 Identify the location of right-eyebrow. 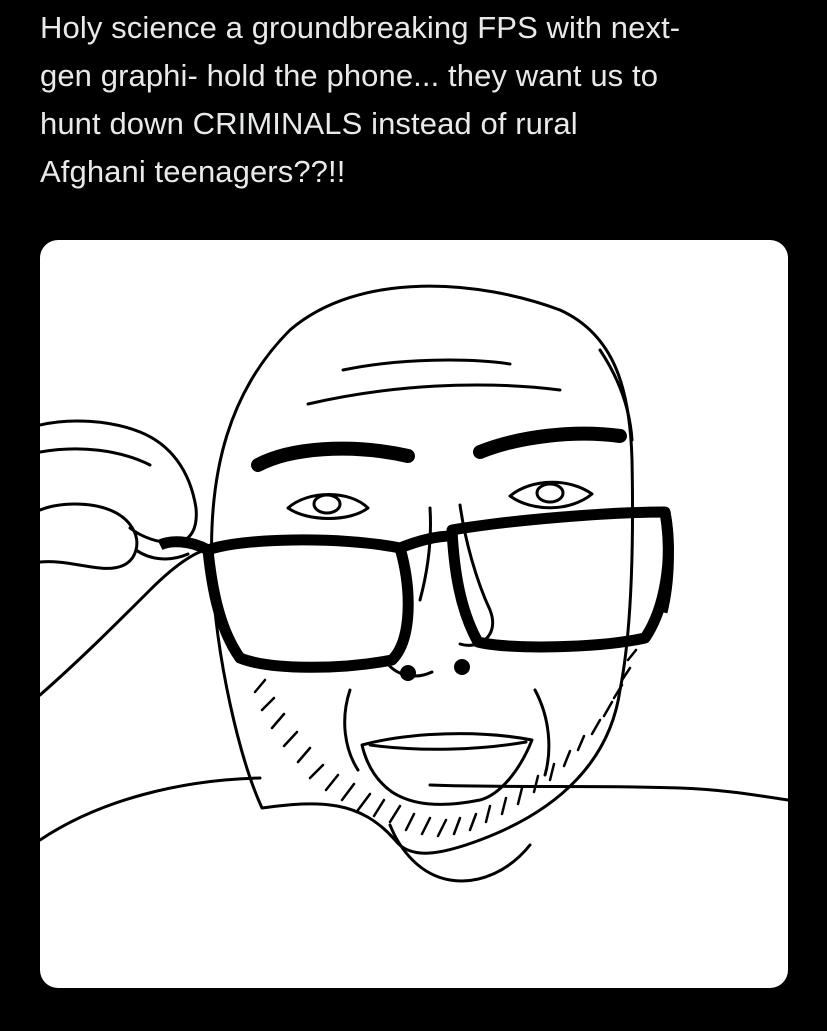
(550, 442).